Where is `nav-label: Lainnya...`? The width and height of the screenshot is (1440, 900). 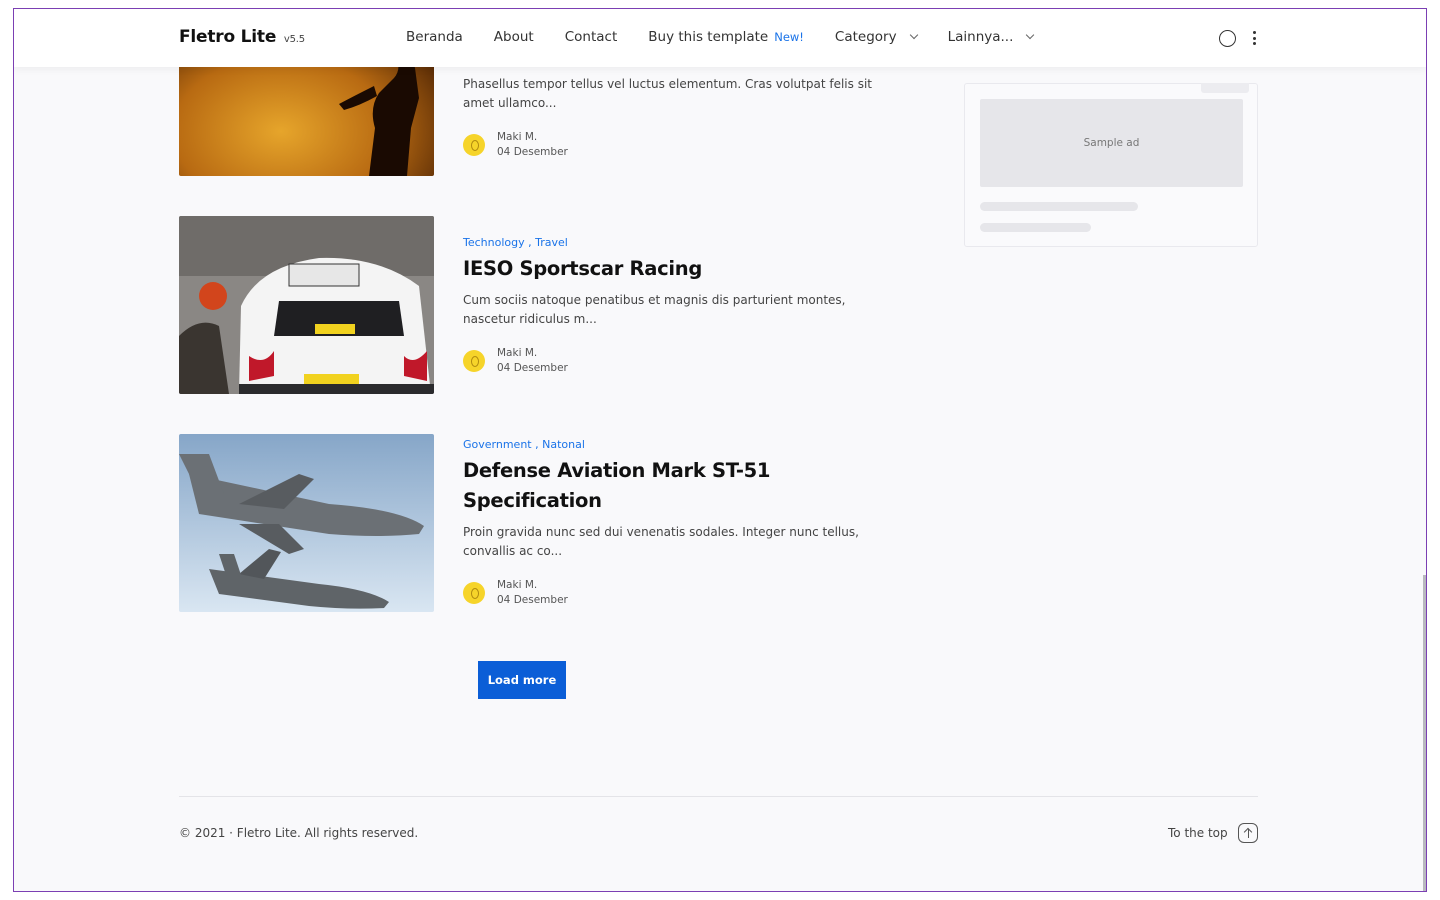 nav-label: Lainnya... is located at coordinates (980, 37).